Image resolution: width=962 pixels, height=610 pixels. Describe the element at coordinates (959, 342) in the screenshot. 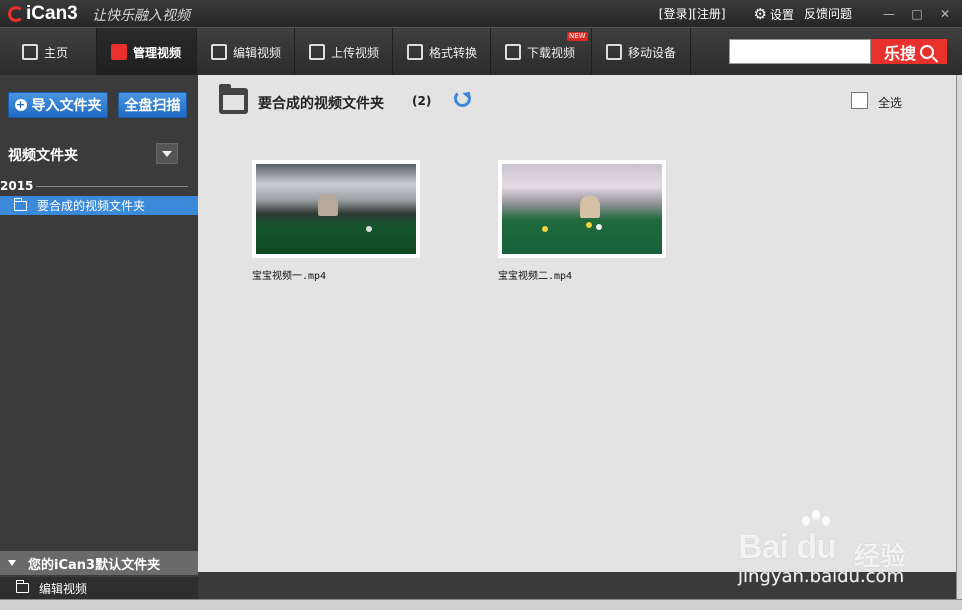

I see `window-edge` at that location.